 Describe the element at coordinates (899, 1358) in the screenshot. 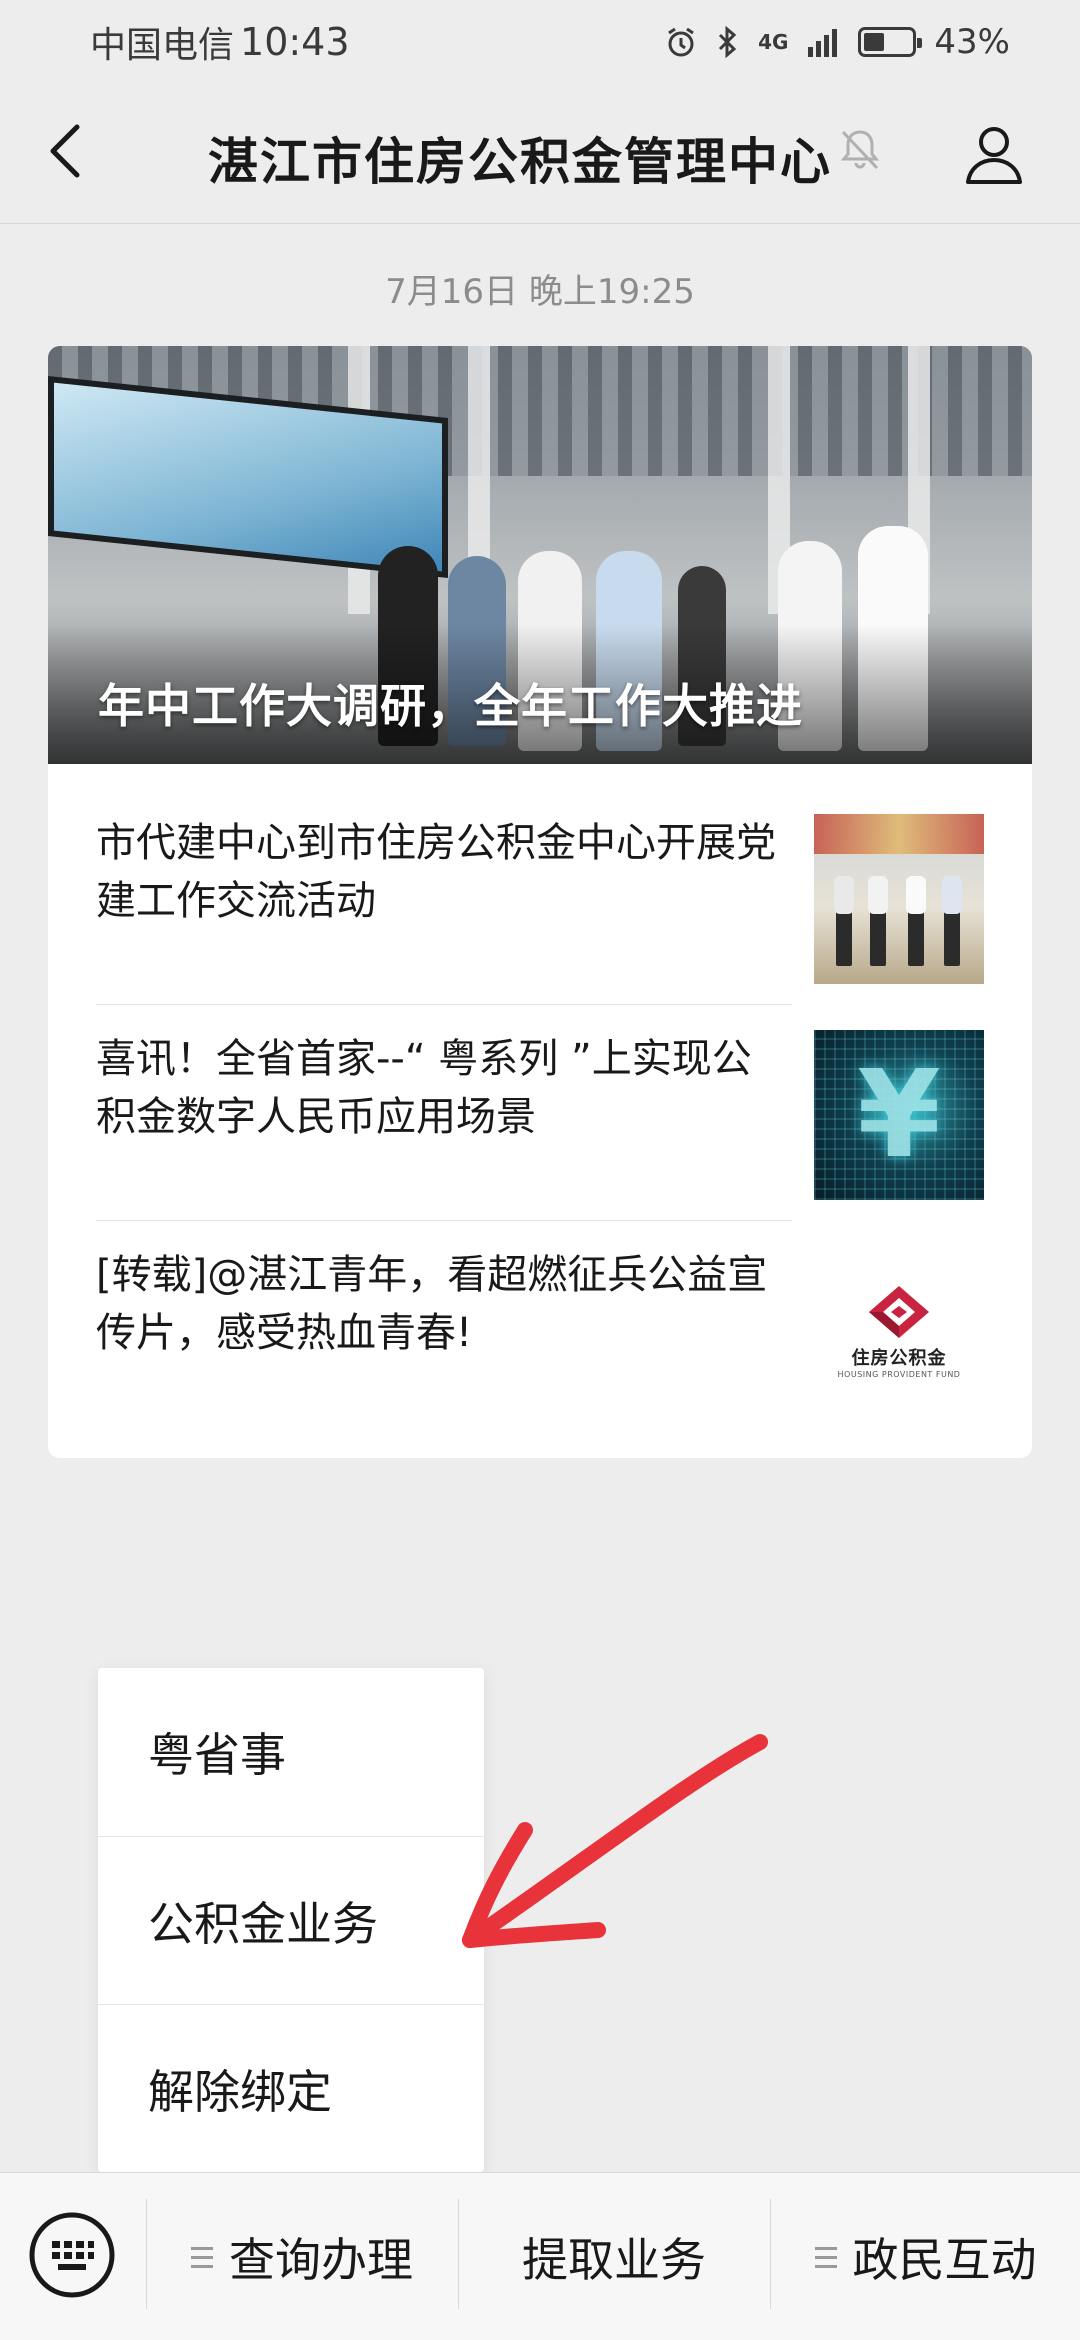

I see `logo-name: 住房公积金` at that location.